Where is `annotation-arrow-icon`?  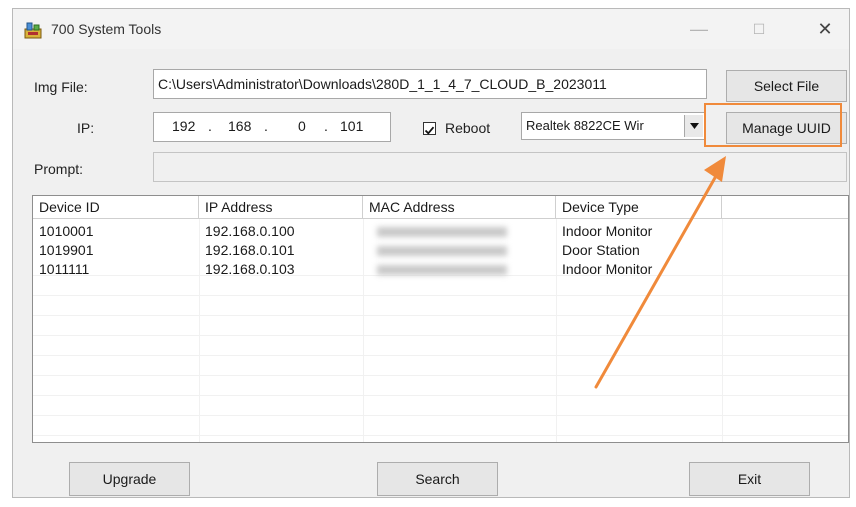 annotation-arrow-icon is located at coordinates (660, 272).